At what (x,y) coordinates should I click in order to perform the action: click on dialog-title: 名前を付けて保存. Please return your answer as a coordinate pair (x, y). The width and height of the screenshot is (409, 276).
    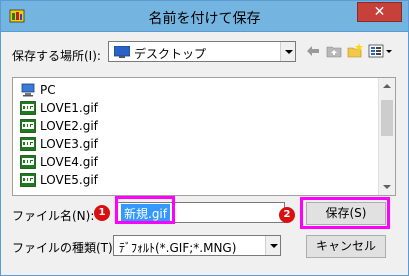
    Looking at the image, I should click on (204, 19).